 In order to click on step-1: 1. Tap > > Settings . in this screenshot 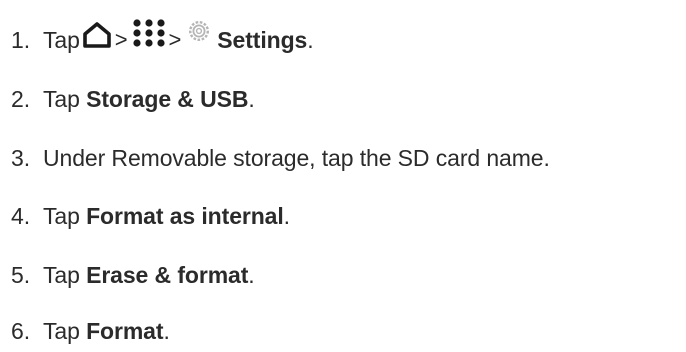, I will do `click(162, 39)`.